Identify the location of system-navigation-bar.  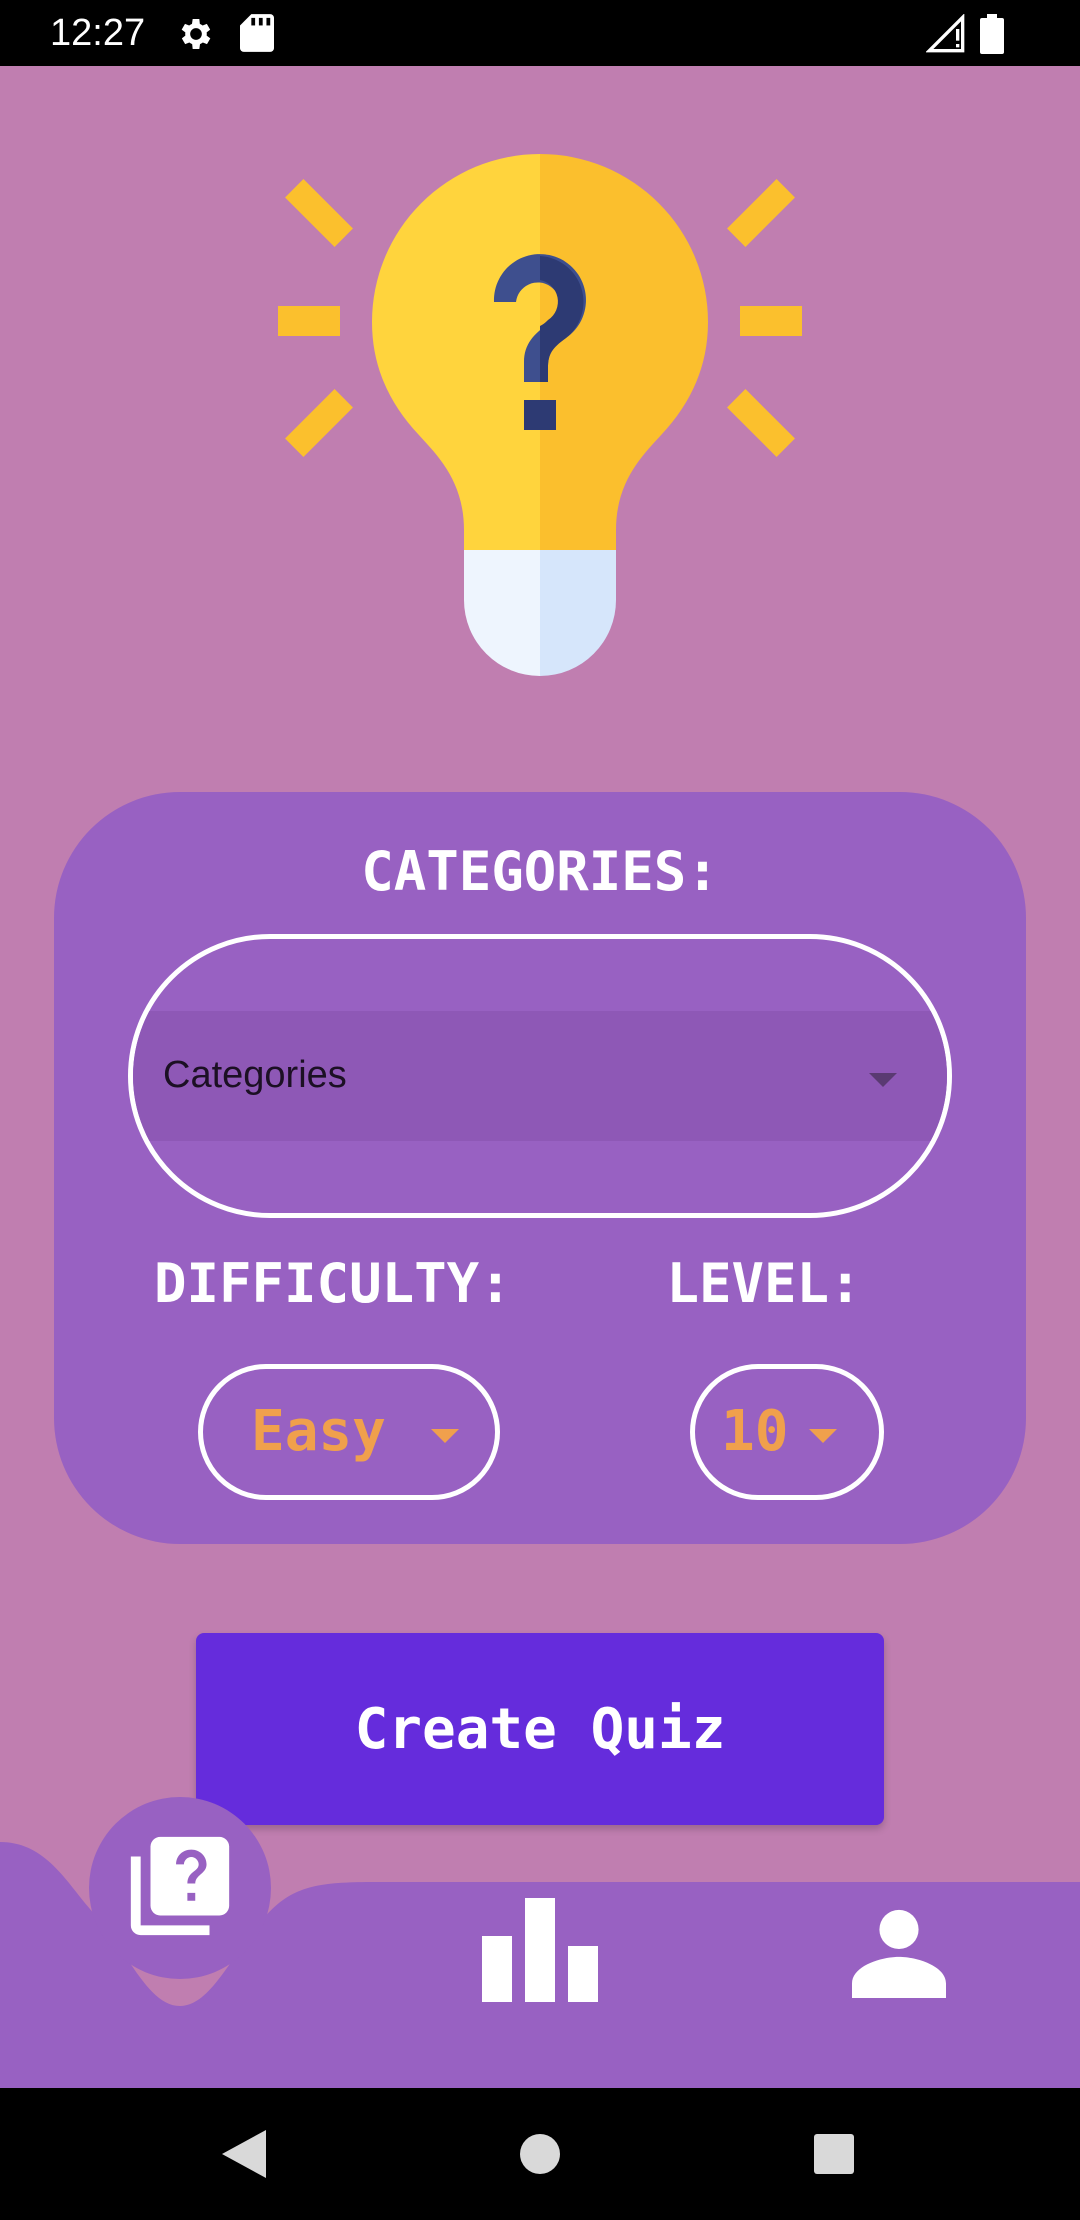
(540, 2154).